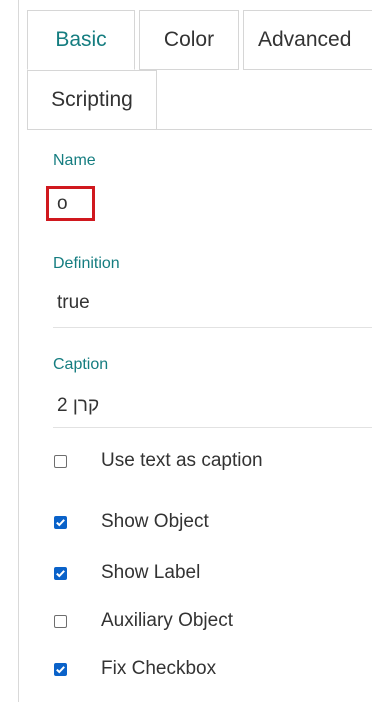  What do you see at coordinates (189, 40) in the screenshot?
I see `tab-color: Color` at bounding box center [189, 40].